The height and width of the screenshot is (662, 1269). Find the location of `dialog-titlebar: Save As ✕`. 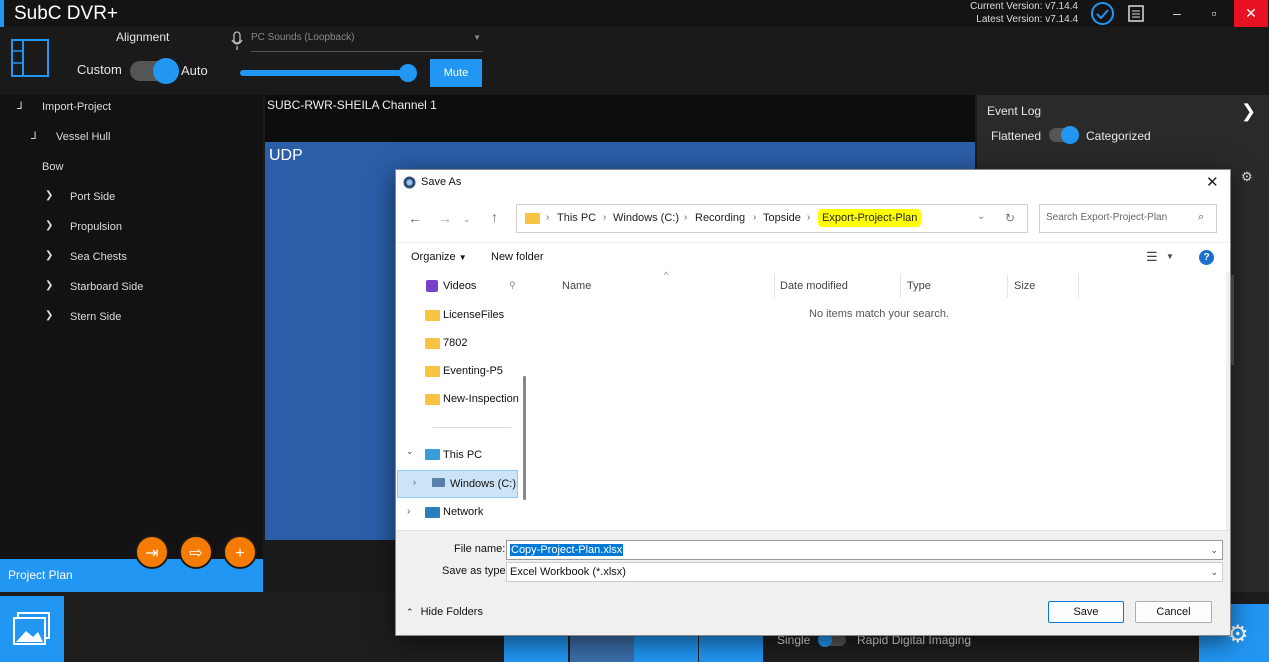

dialog-titlebar: Save As ✕ is located at coordinates (813, 183).